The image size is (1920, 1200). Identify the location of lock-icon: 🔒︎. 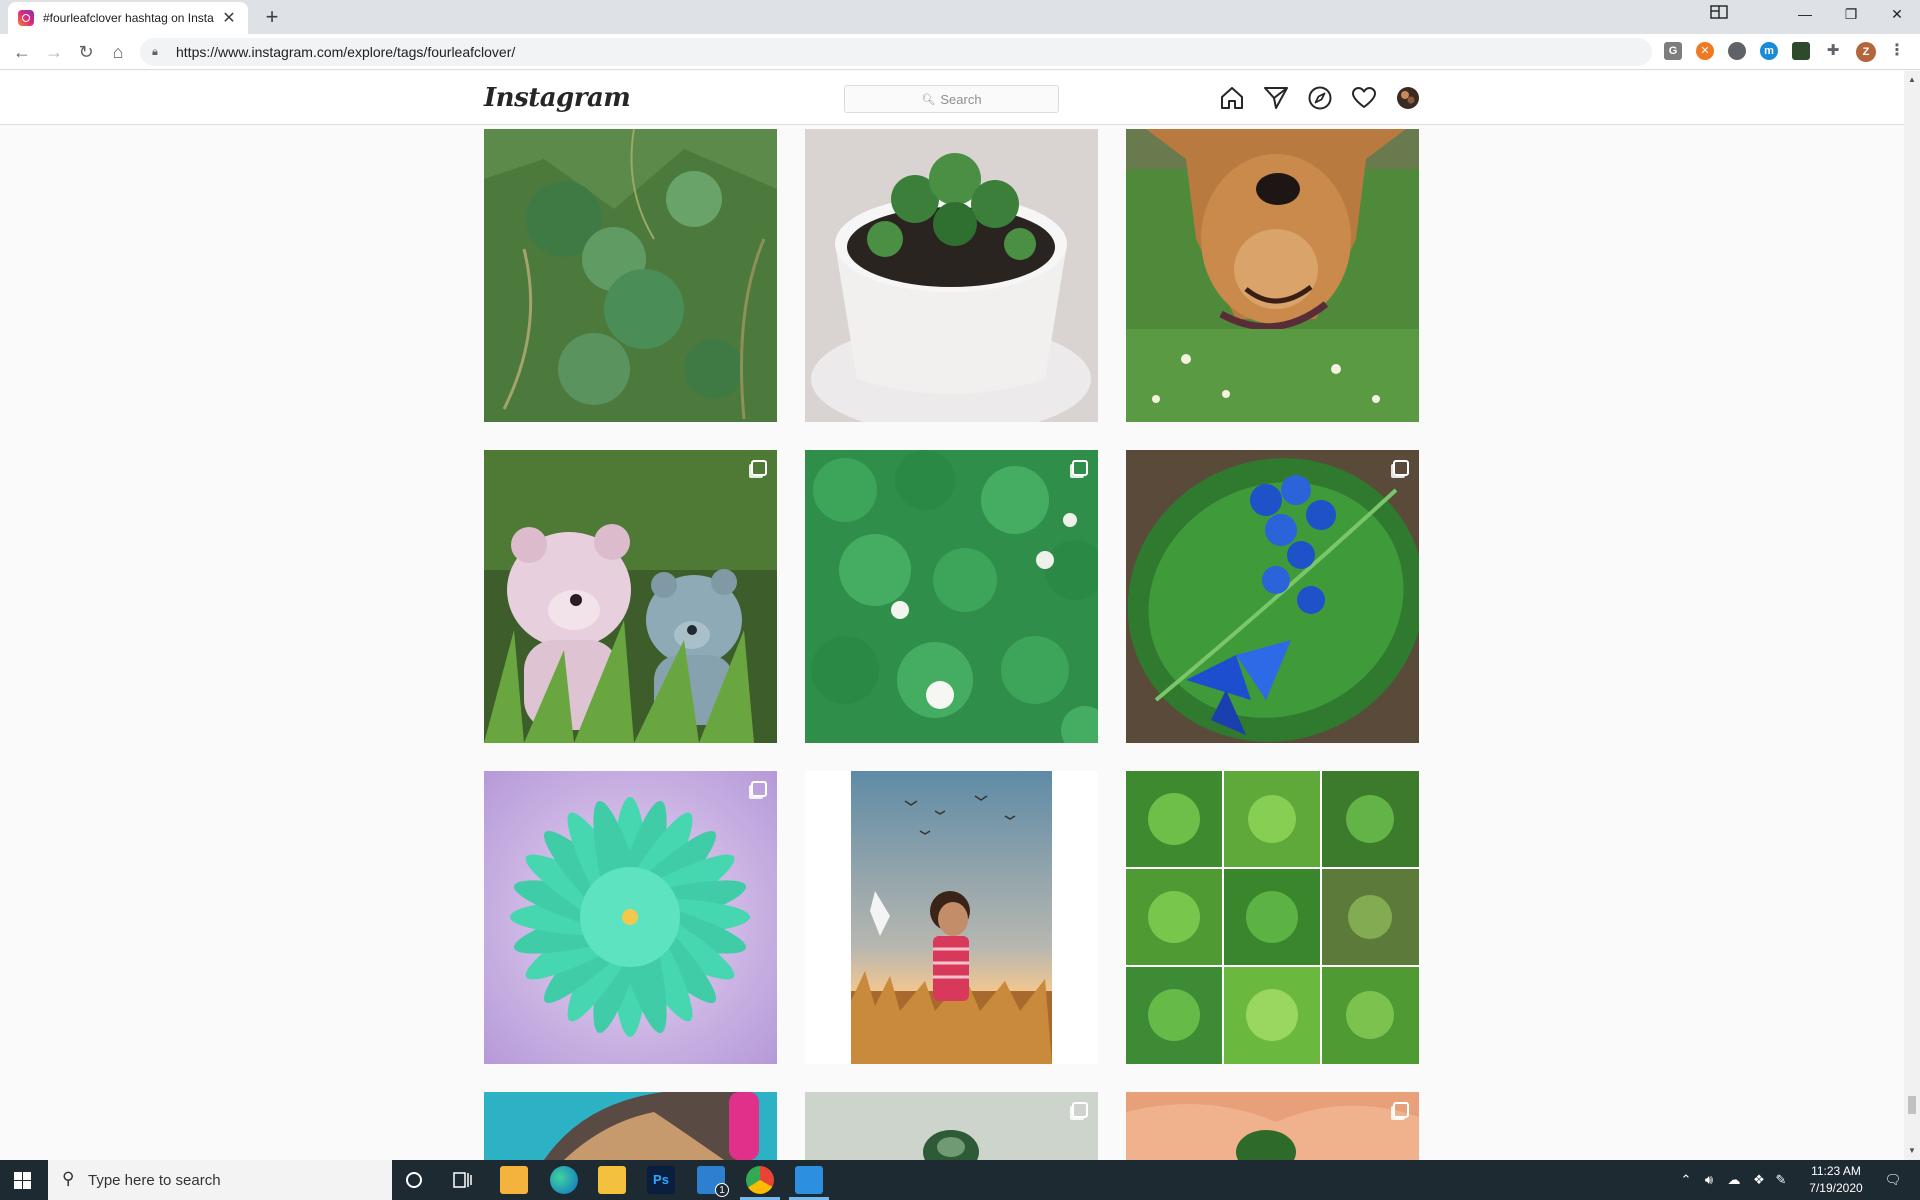
(155, 51).